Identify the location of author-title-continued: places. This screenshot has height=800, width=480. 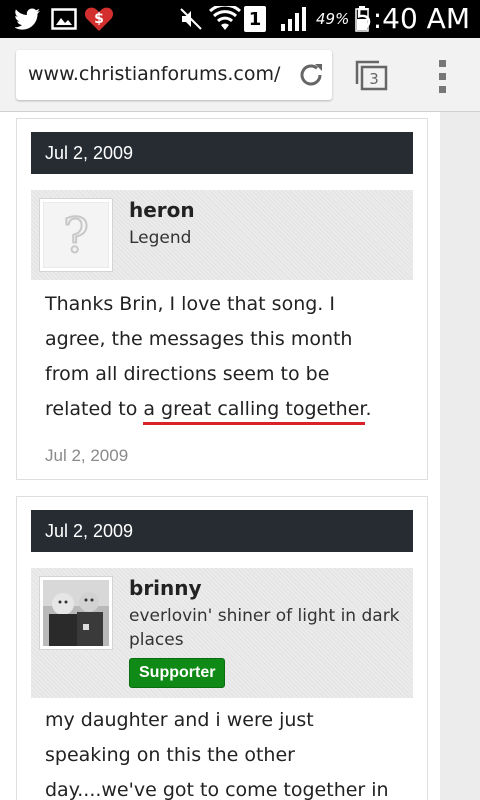
(156, 640).